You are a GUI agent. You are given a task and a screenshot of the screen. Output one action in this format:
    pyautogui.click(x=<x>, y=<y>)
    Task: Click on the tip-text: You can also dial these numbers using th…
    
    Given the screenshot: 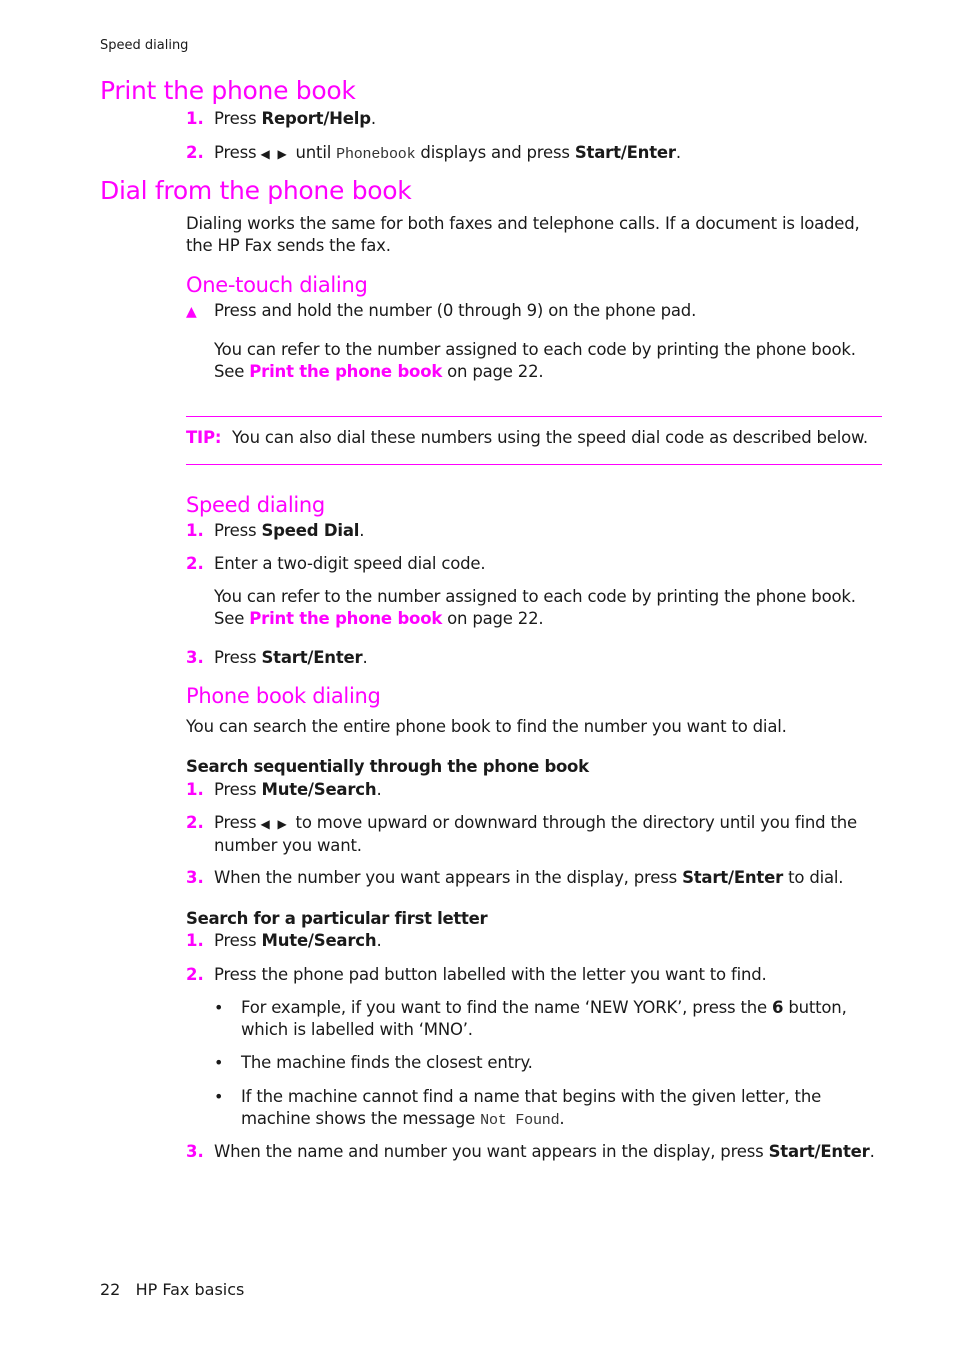 What is the action you would take?
    pyautogui.click(x=550, y=437)
    